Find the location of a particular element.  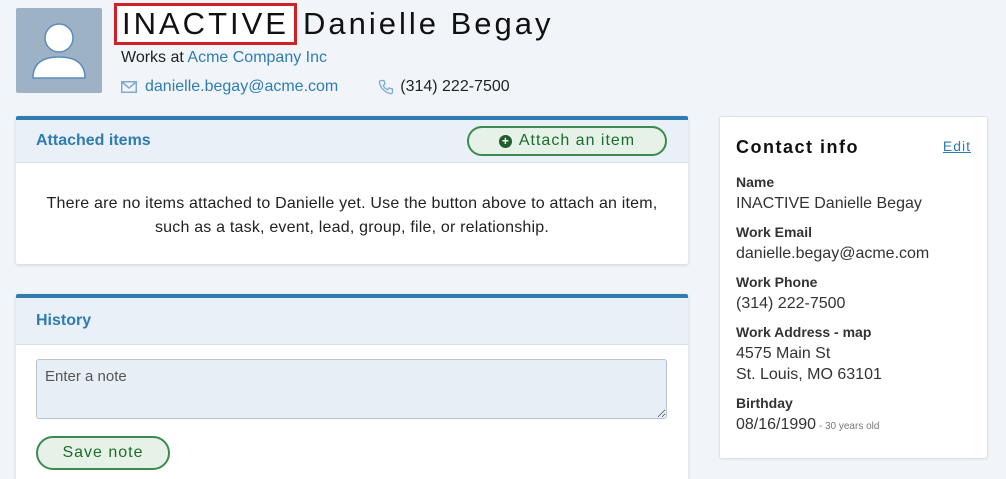

works-at-line: Works at Acme Company Inc is located at coordinates (224, 58).